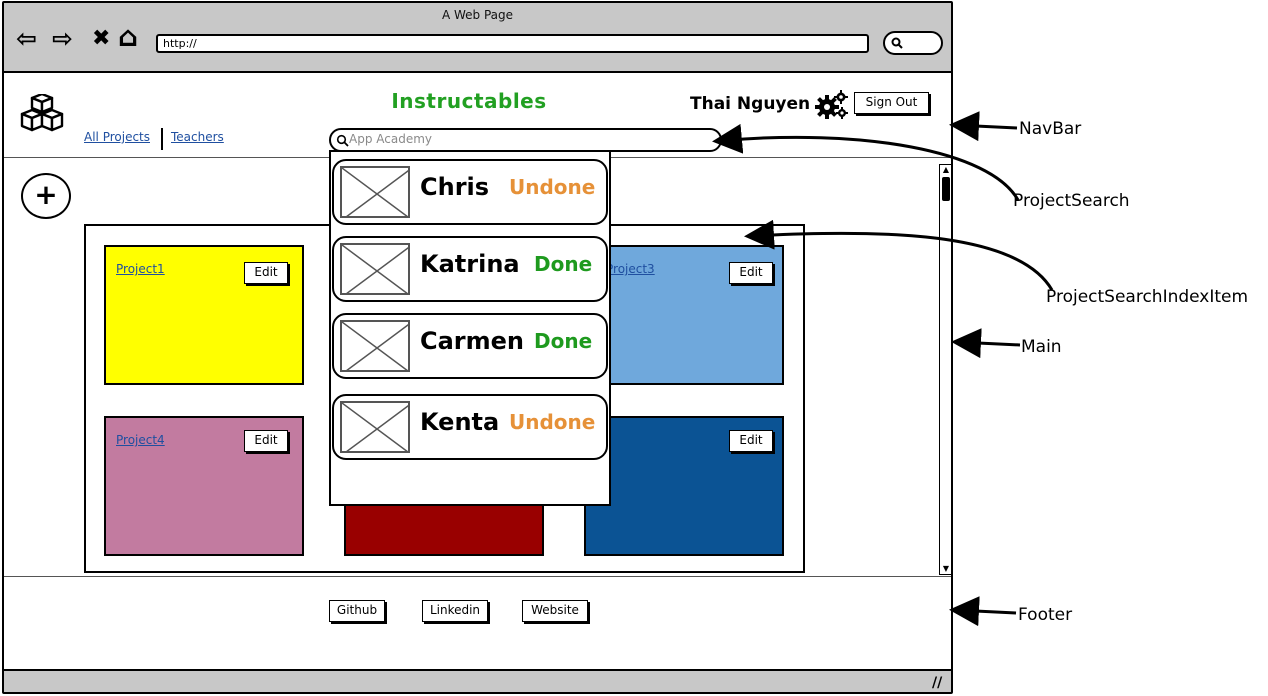 The image size is (1268, 696). Describe the element at coordinates (866, 162) in the screenshot. I see `project-search-arrow` at that location.